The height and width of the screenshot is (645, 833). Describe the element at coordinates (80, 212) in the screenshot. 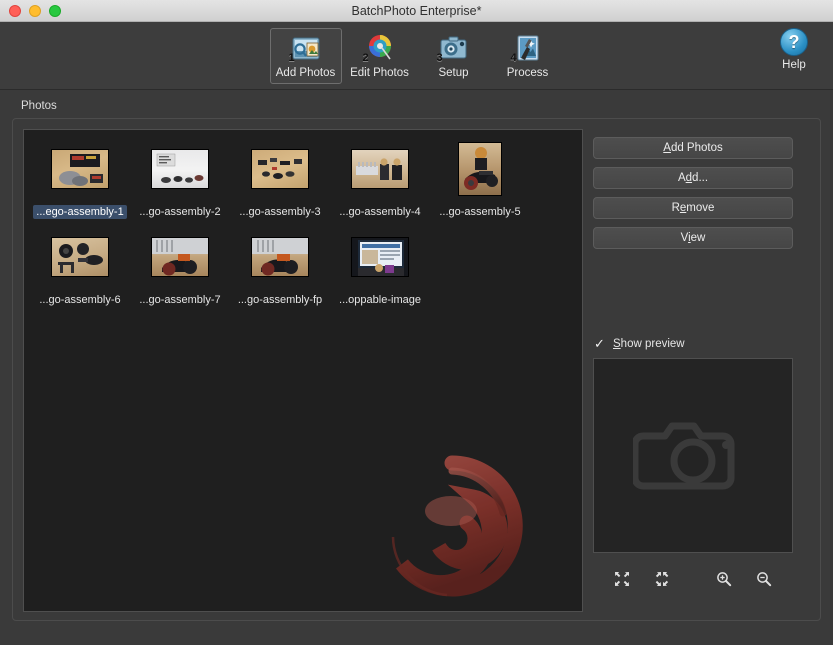

I see `thumbnail-label: ...ego-assembly-1` at that location.